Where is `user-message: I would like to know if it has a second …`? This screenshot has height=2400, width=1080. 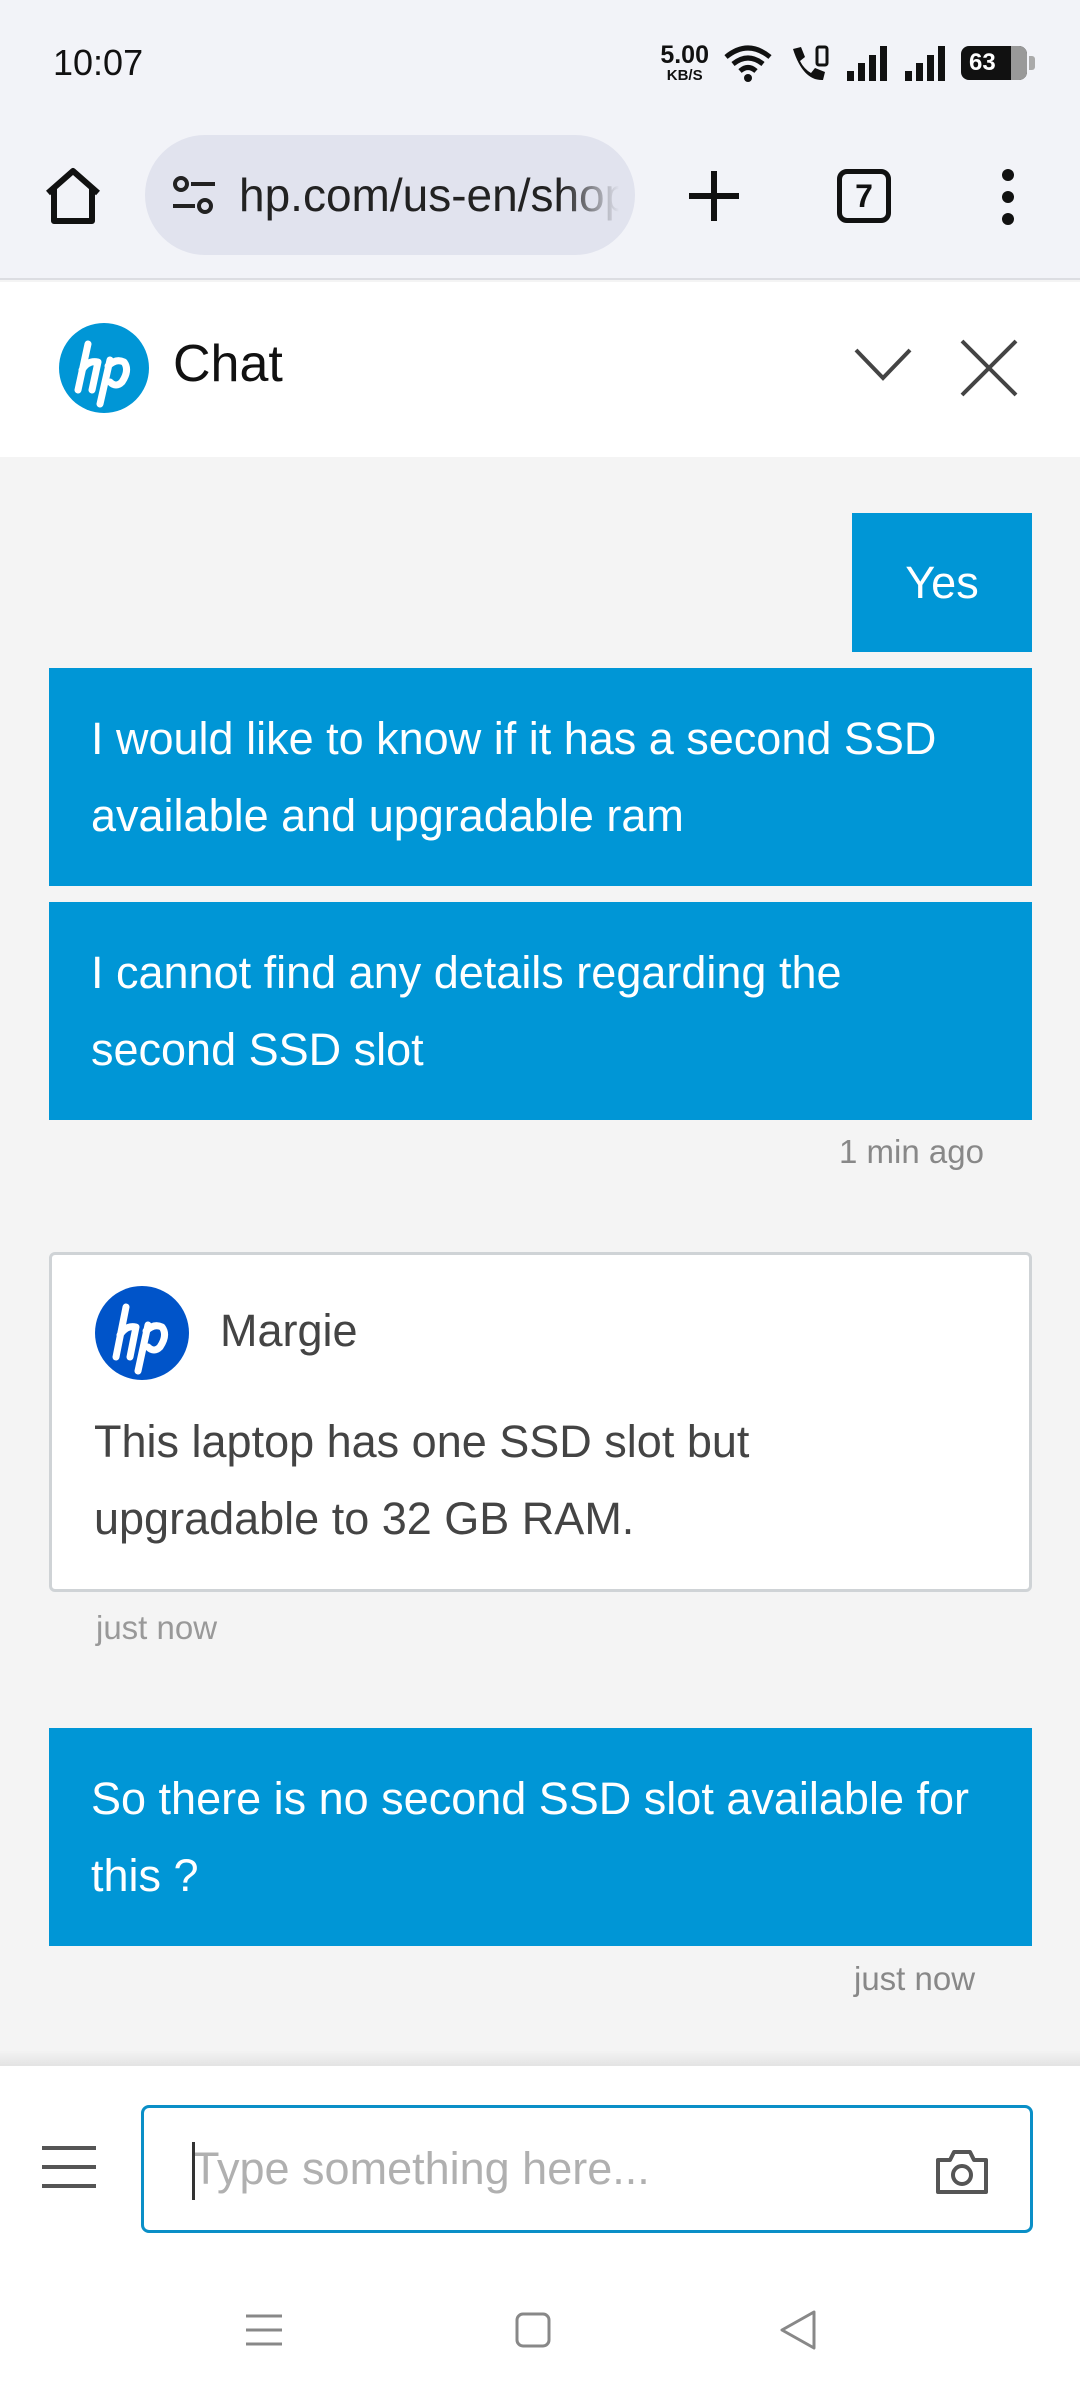 user-message: I would like to know if it has a second … is located at coordinates (540, 777).